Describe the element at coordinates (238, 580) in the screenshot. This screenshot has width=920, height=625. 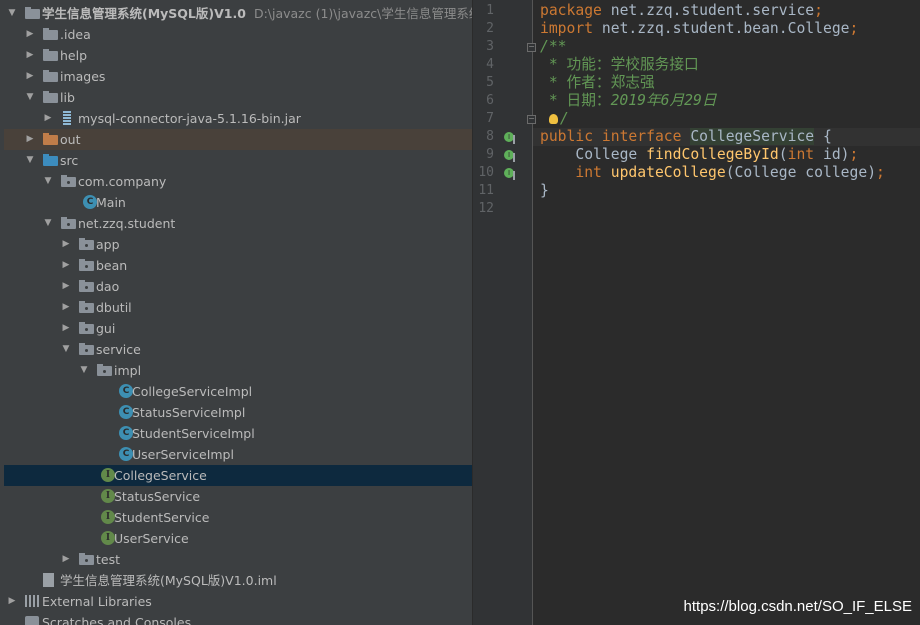
I see `tree-item: 学生信息管理系统(MySQL版)V1.0.iml` at that location.